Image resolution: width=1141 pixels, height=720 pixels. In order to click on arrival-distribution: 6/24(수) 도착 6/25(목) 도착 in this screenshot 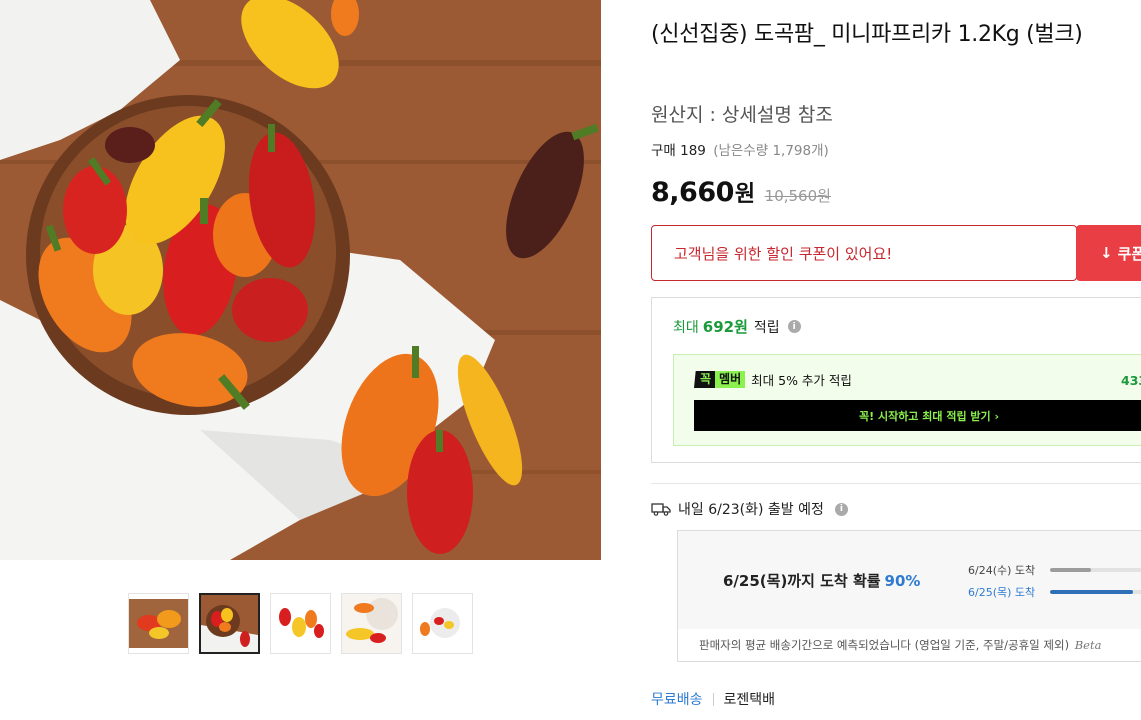, I will do `click(1054, 581)`.